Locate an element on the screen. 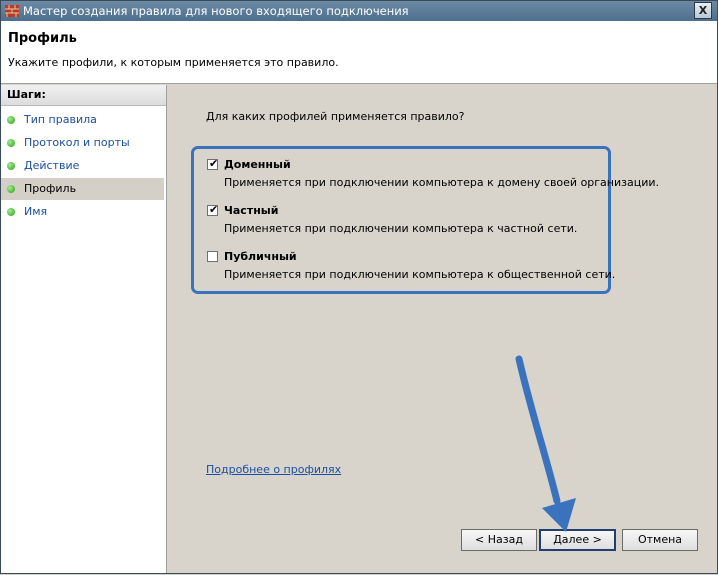 The width and height of the screenshot is (718, 575). profile-name: Доменный is located at coordinates (257, 164).